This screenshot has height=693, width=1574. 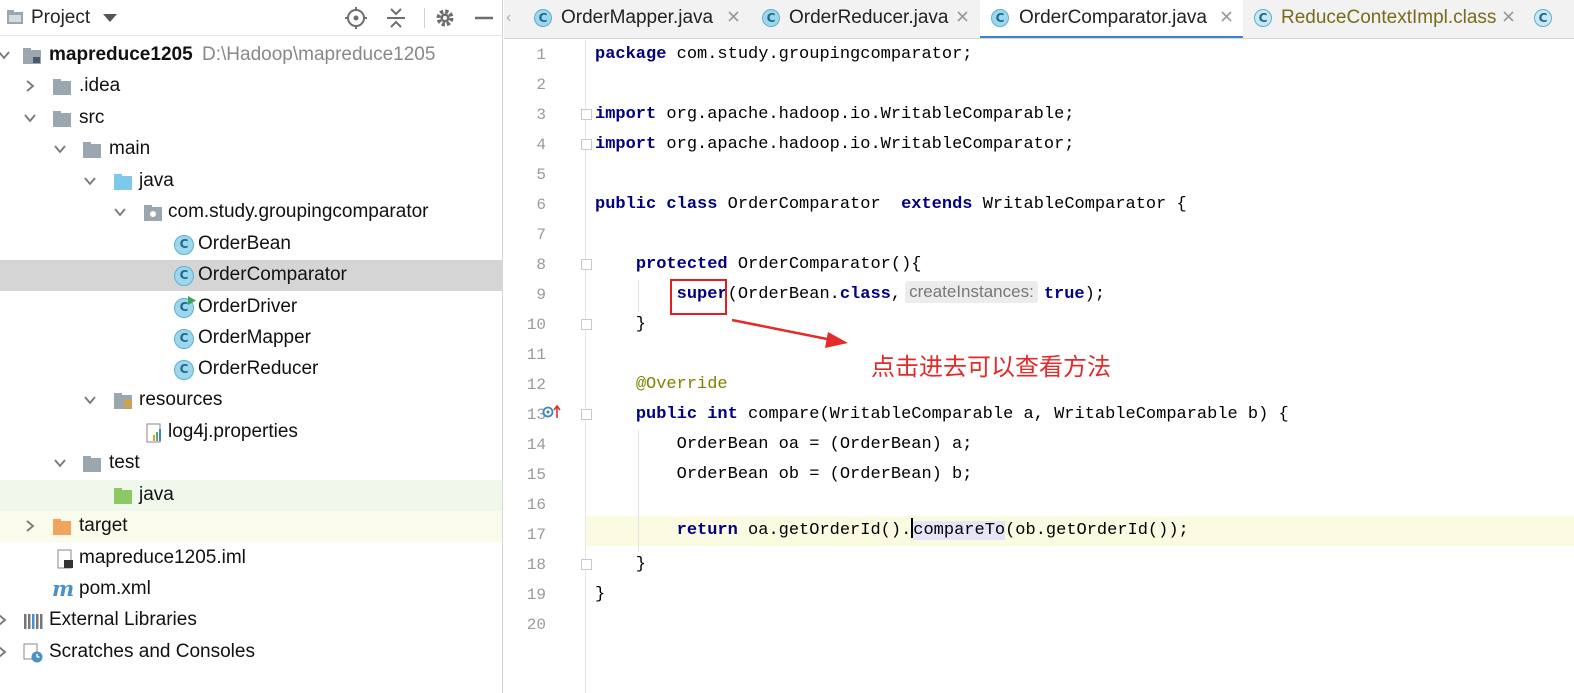 I want to click on code-line-1: package com.study.groupingcomparator;, so click(x=784, y=54).